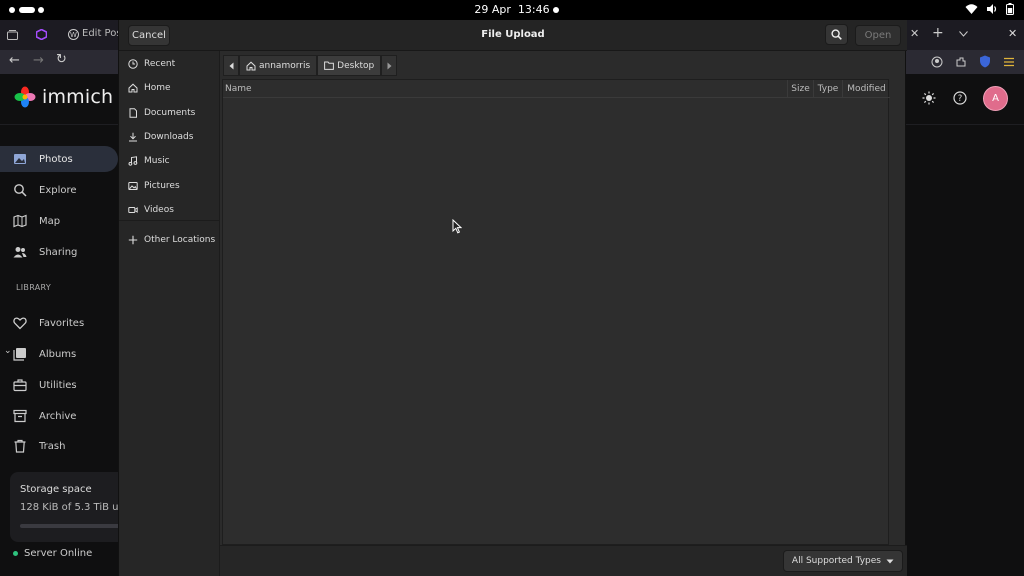 The width and height of the screenshot is (1024, 576). Describe the element at coordinates (25, 97) in the screenshot. I see `immich-logo-icon` at that location.